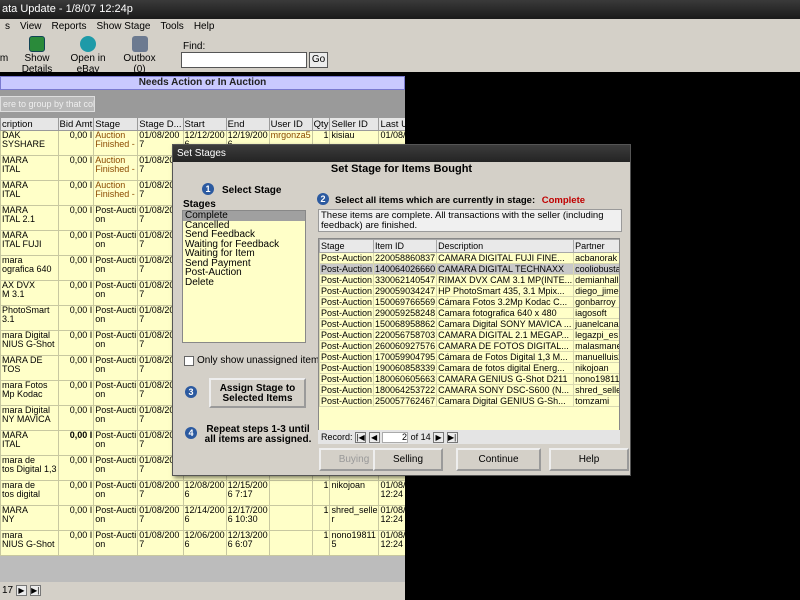  I want to click on grid-column-header: Last Update, so click(391, 124).